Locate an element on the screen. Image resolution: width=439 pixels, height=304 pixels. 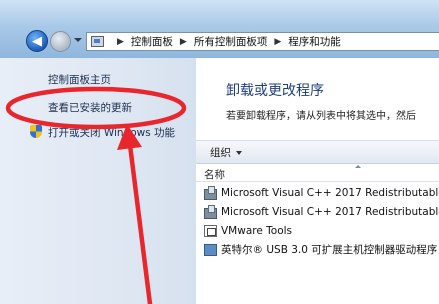
breadcrumb-all-items: 所有控制面板项 is located at coordinates (231, 41).